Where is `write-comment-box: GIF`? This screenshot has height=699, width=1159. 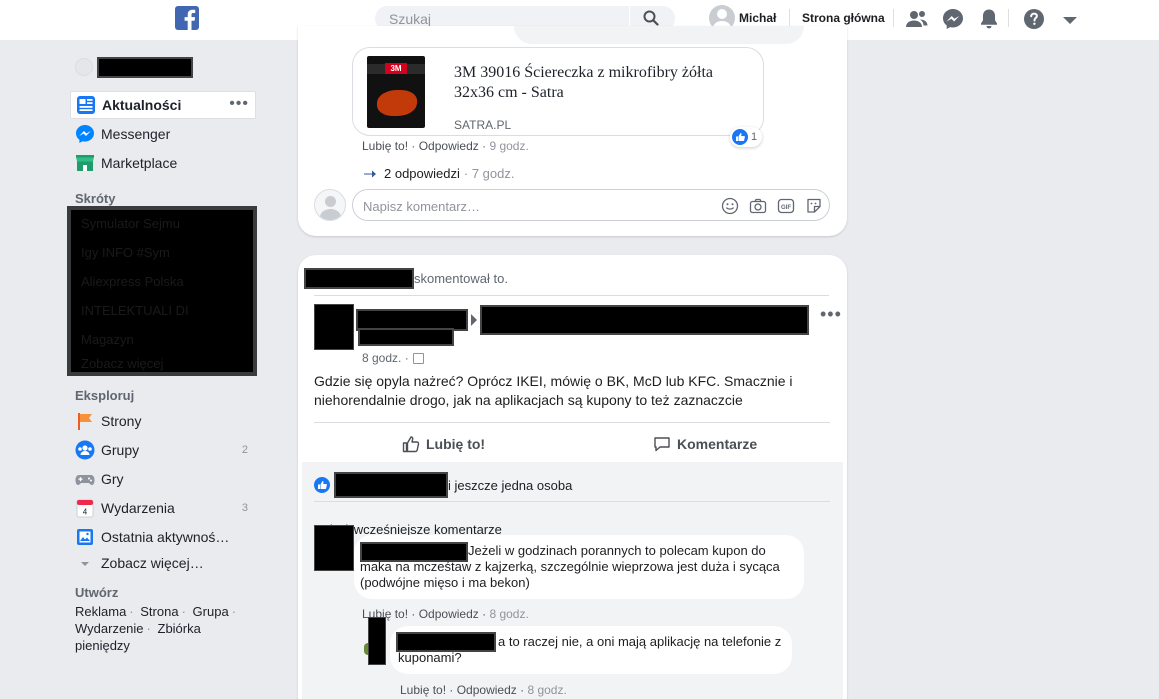
write-comment-box: GIF is located at coordinates (572, 205).